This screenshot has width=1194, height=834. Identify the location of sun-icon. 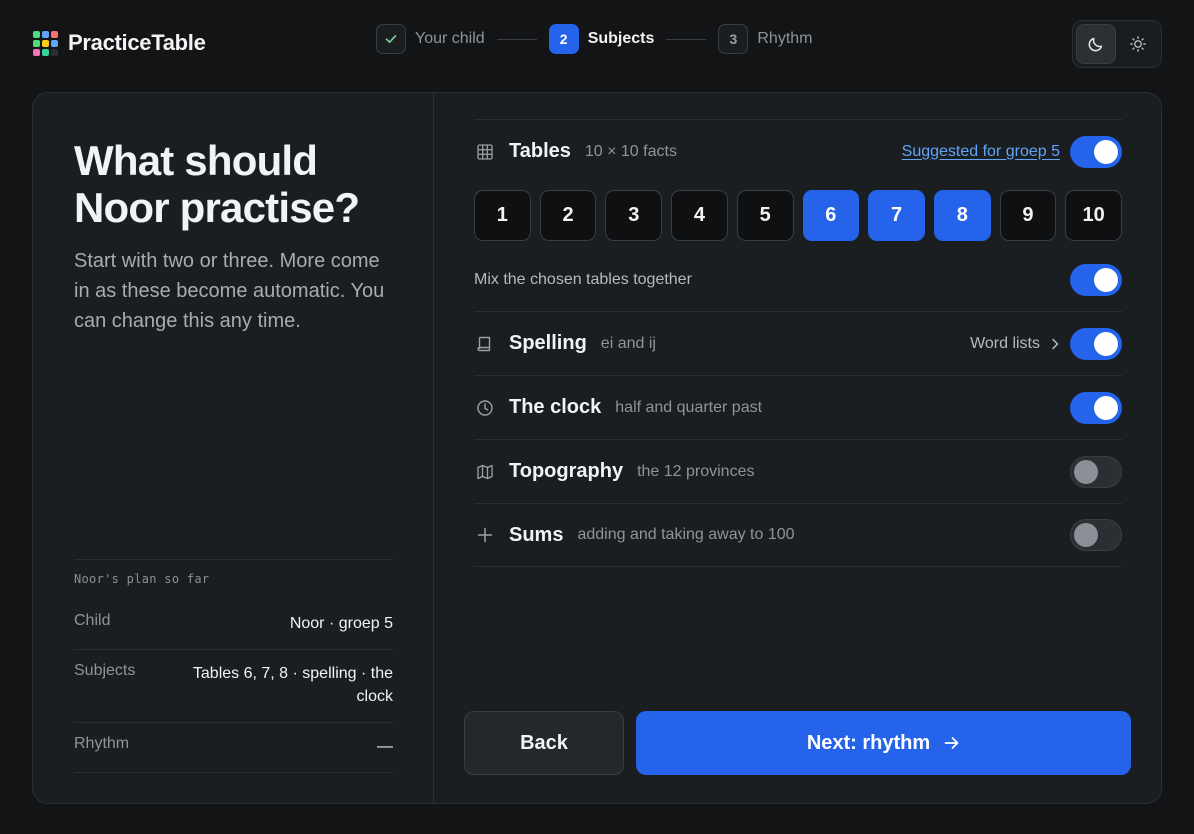
(1138, 44).